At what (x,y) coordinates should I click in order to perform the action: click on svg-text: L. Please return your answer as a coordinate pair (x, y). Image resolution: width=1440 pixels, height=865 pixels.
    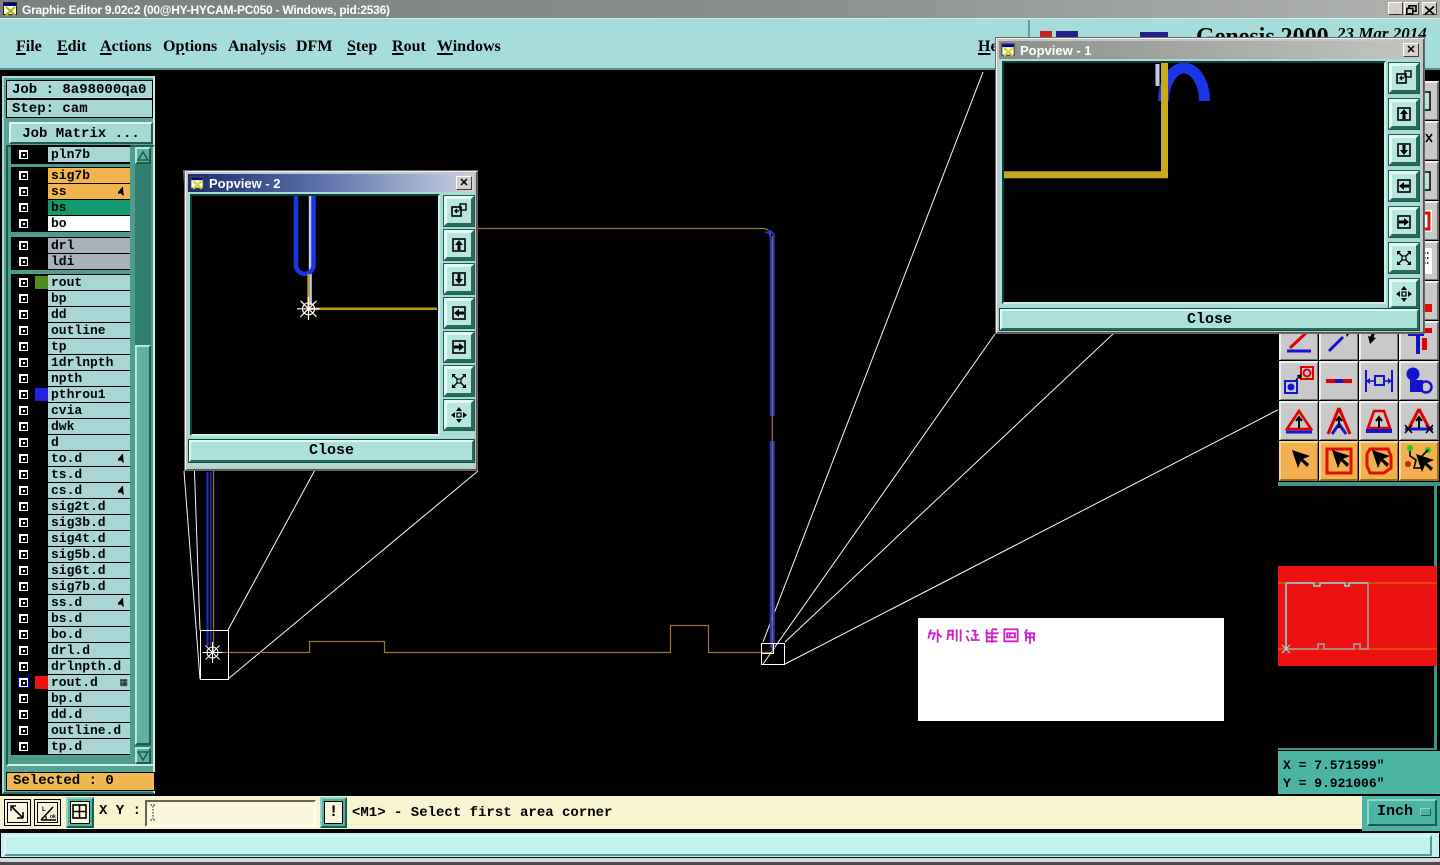
    Looking at the image, I should click on (44, 810).